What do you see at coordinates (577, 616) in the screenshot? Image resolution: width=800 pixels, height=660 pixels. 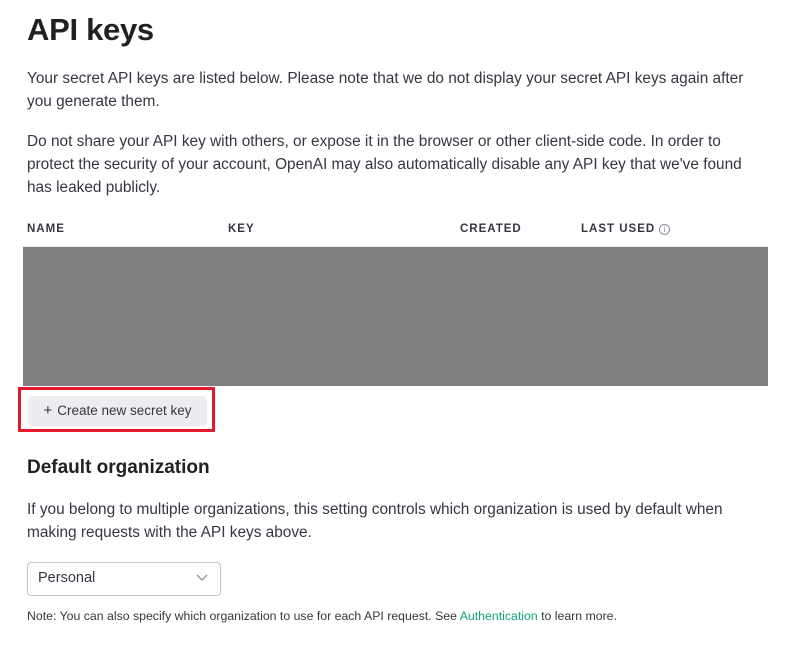 I see `note-suffix: to learn more.` at bounding box center [577, 616].